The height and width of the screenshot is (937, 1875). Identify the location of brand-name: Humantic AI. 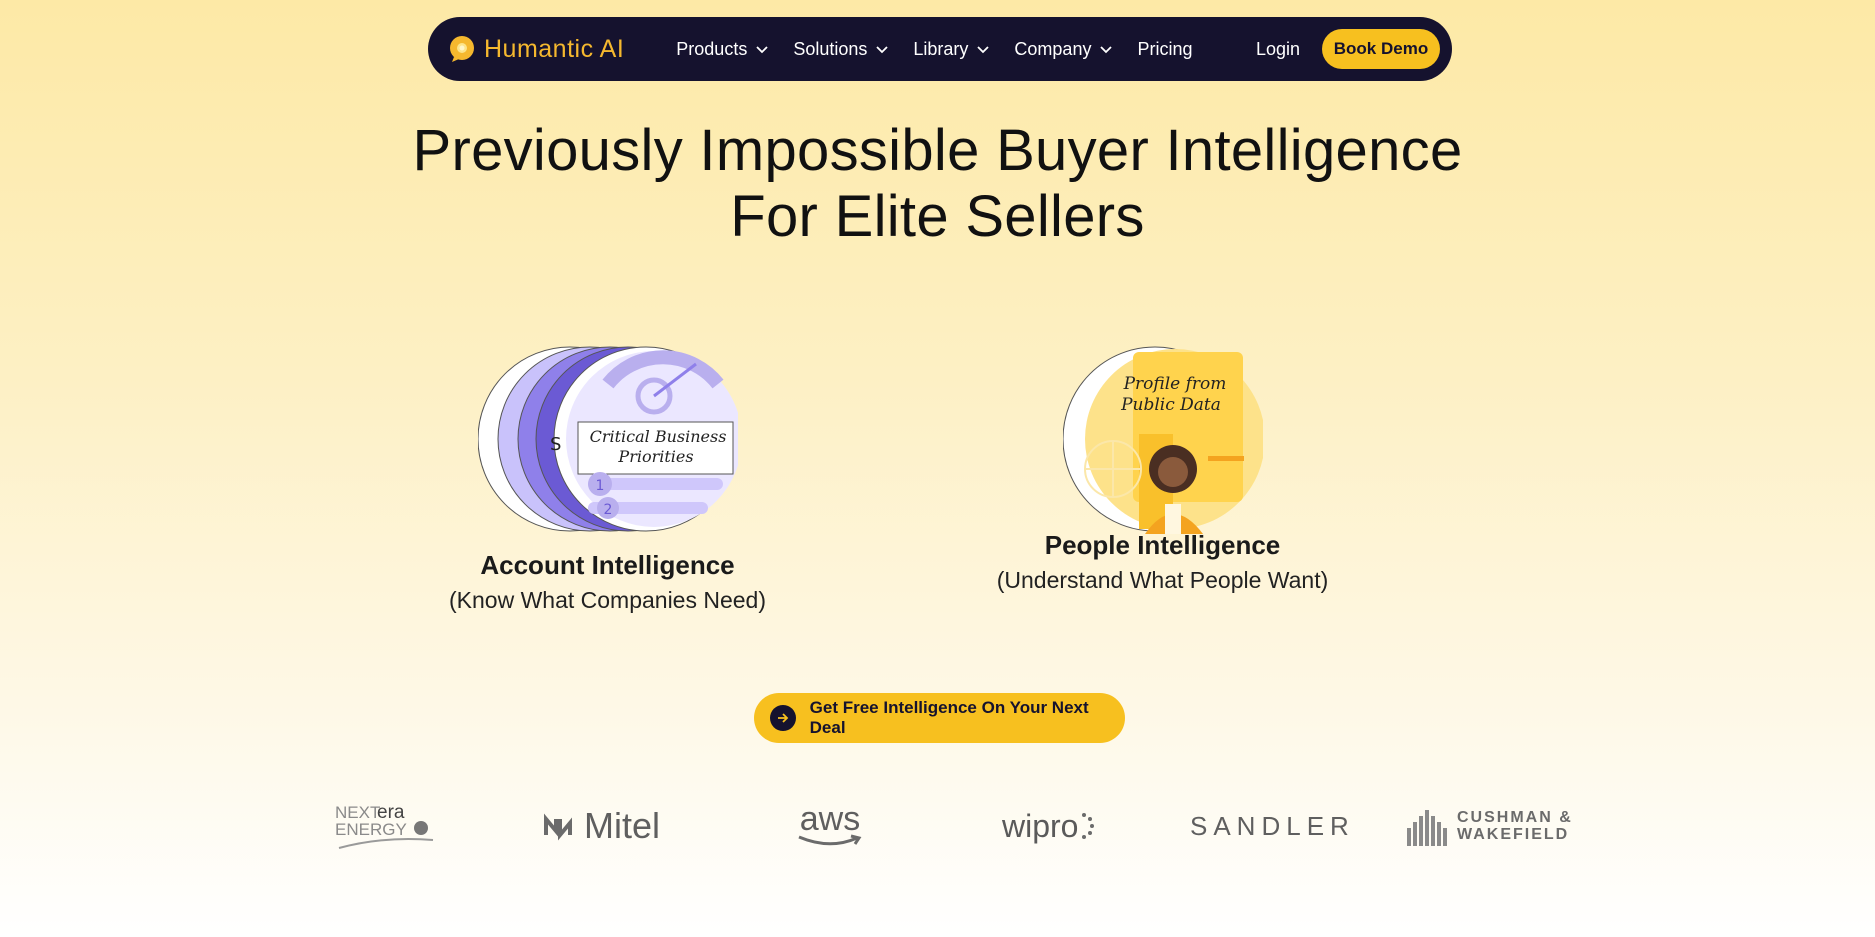
(554, 48).